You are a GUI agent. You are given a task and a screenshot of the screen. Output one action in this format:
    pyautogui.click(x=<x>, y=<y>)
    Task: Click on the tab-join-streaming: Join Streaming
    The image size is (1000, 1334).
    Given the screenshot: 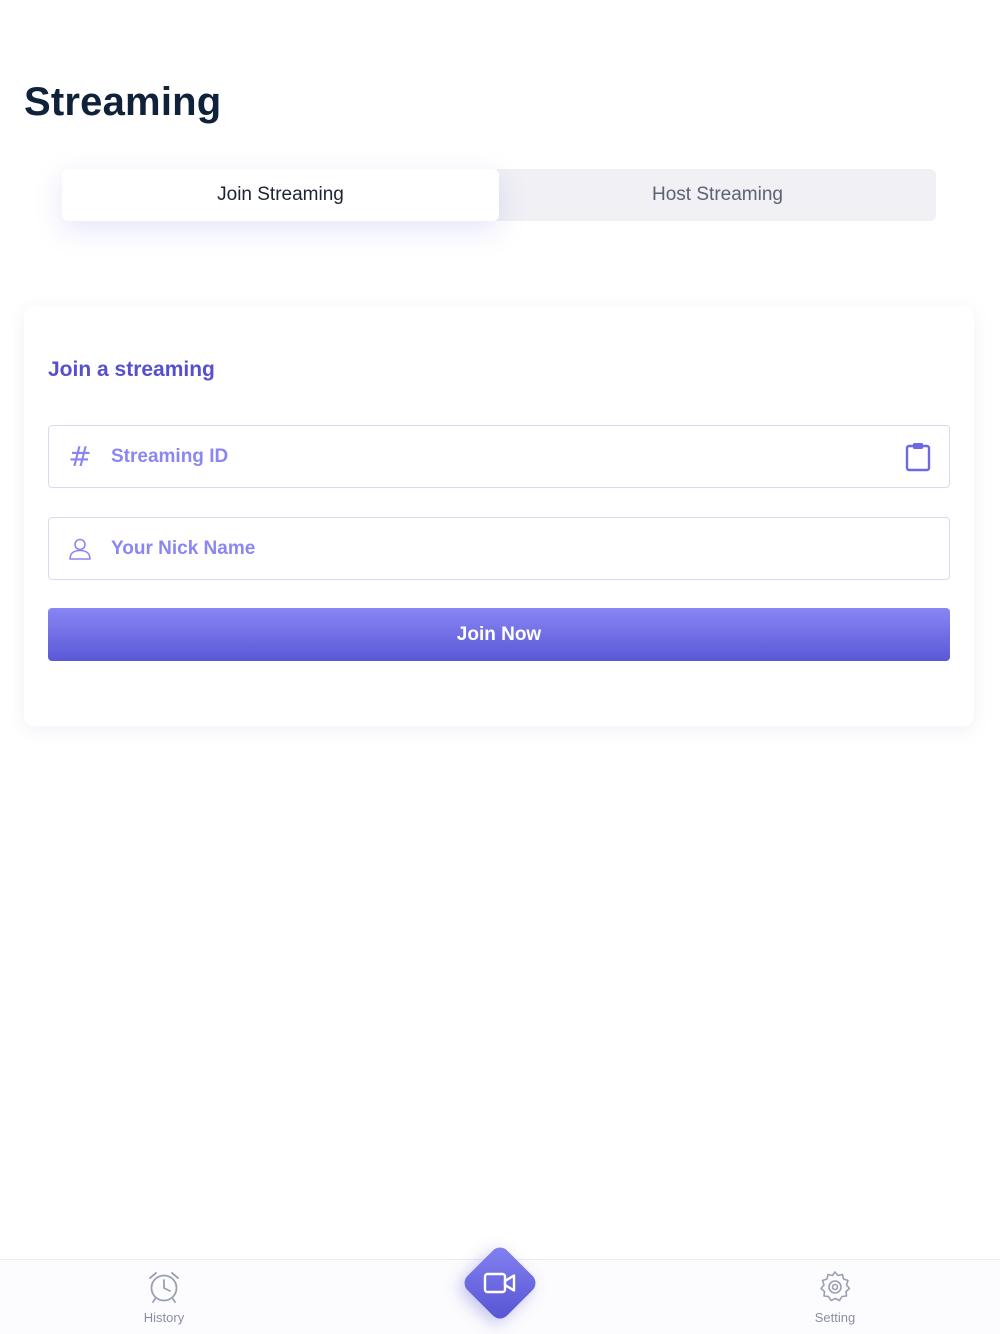 What is the action you would take?
    pyautogui.click(x=280, y=195)
    